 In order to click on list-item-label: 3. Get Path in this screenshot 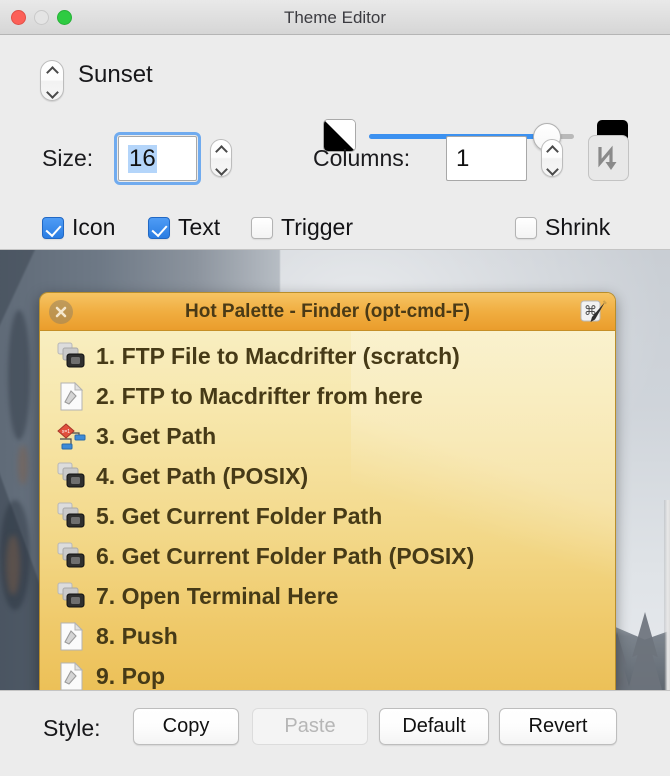, I will do `click(156, 435)`.